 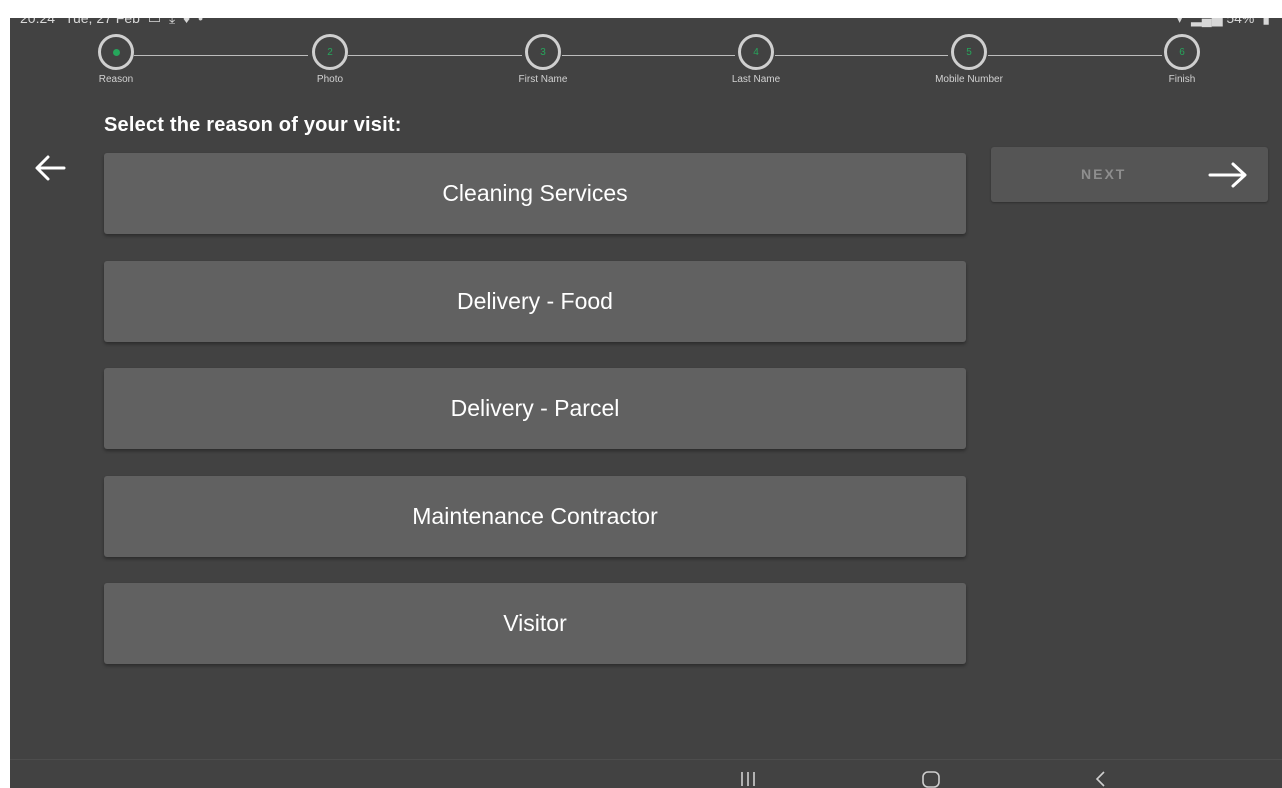 I want to click on recents-icon, so click(x=748, y=779).